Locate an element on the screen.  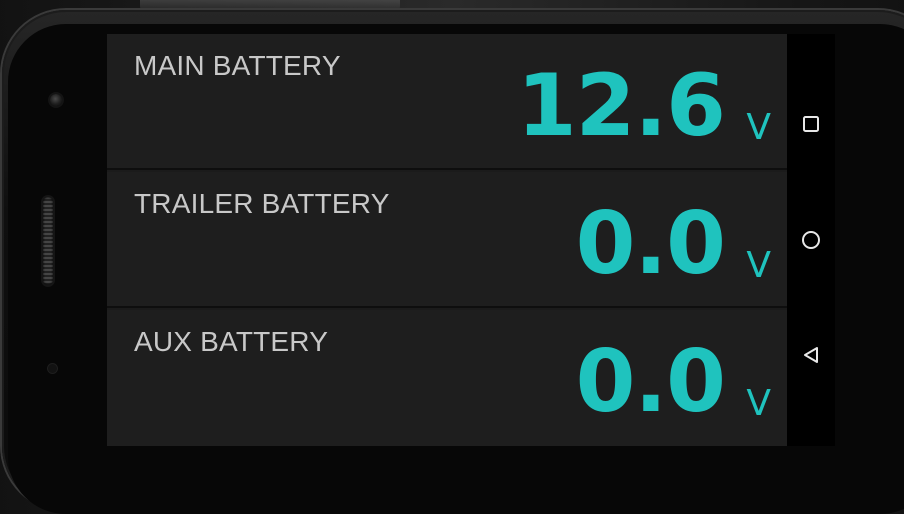
front-camera is located at coordinates (56, 100).